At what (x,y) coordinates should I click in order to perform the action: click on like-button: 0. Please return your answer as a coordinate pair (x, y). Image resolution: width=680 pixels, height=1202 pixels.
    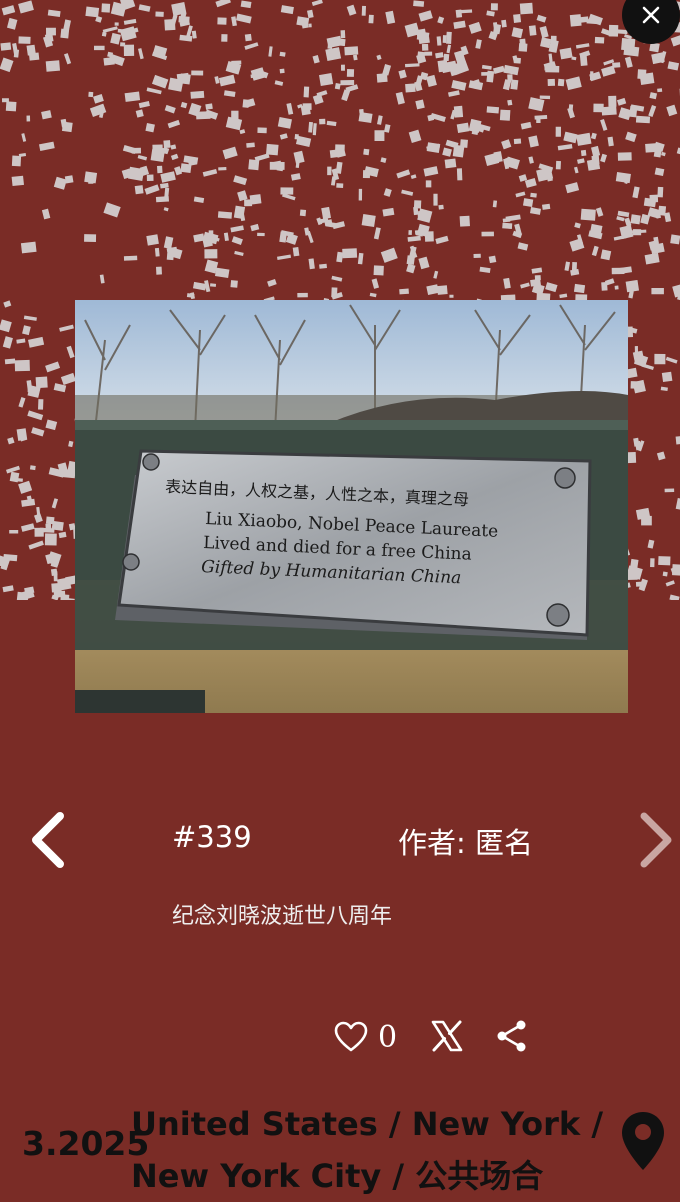
    Looking at the image, I should click on (365, 1037).